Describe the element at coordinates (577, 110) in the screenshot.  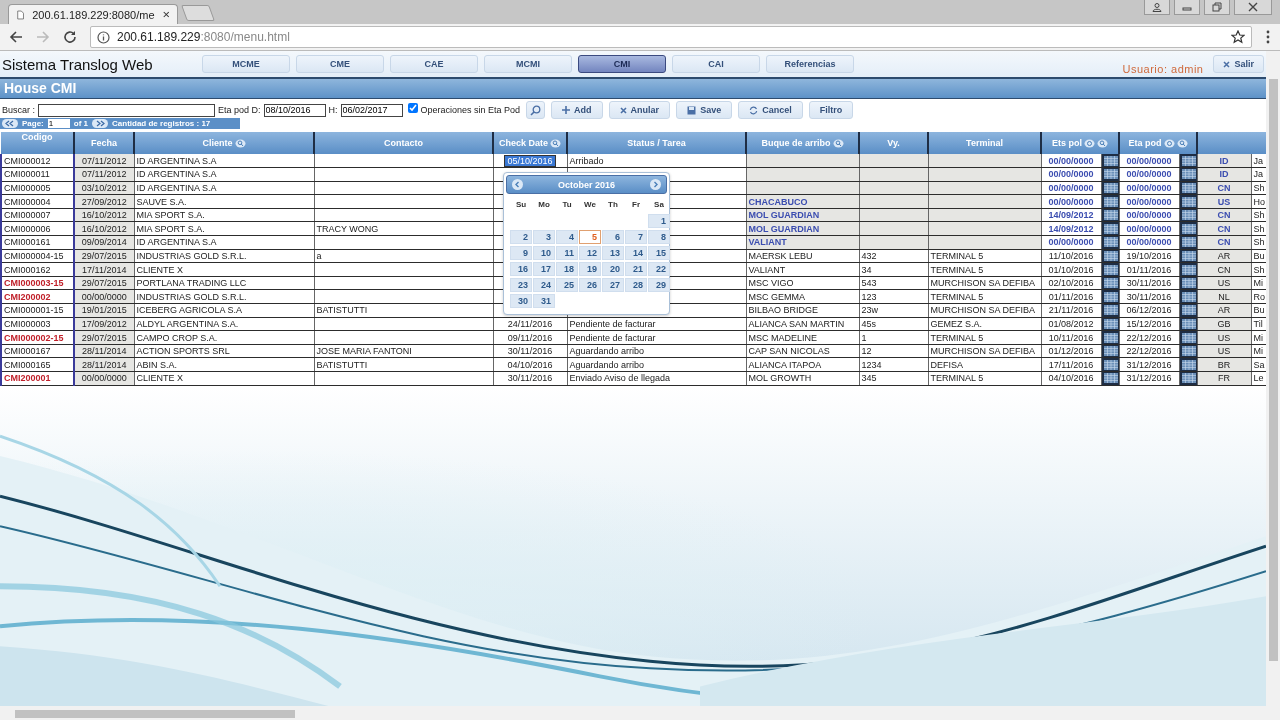
I see `toolbar-button: Add` at that location.